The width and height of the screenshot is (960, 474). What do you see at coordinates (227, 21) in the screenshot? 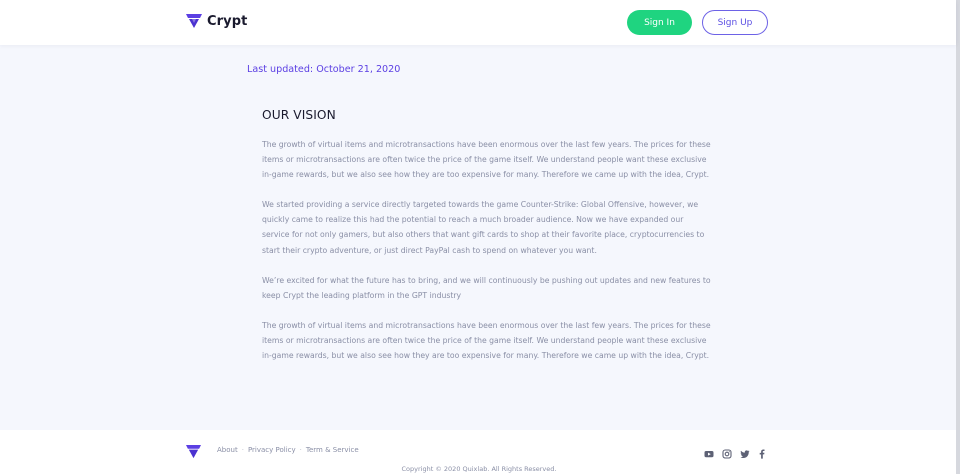
I see `brand-name: Crypt` at bounding box center [227, 21].